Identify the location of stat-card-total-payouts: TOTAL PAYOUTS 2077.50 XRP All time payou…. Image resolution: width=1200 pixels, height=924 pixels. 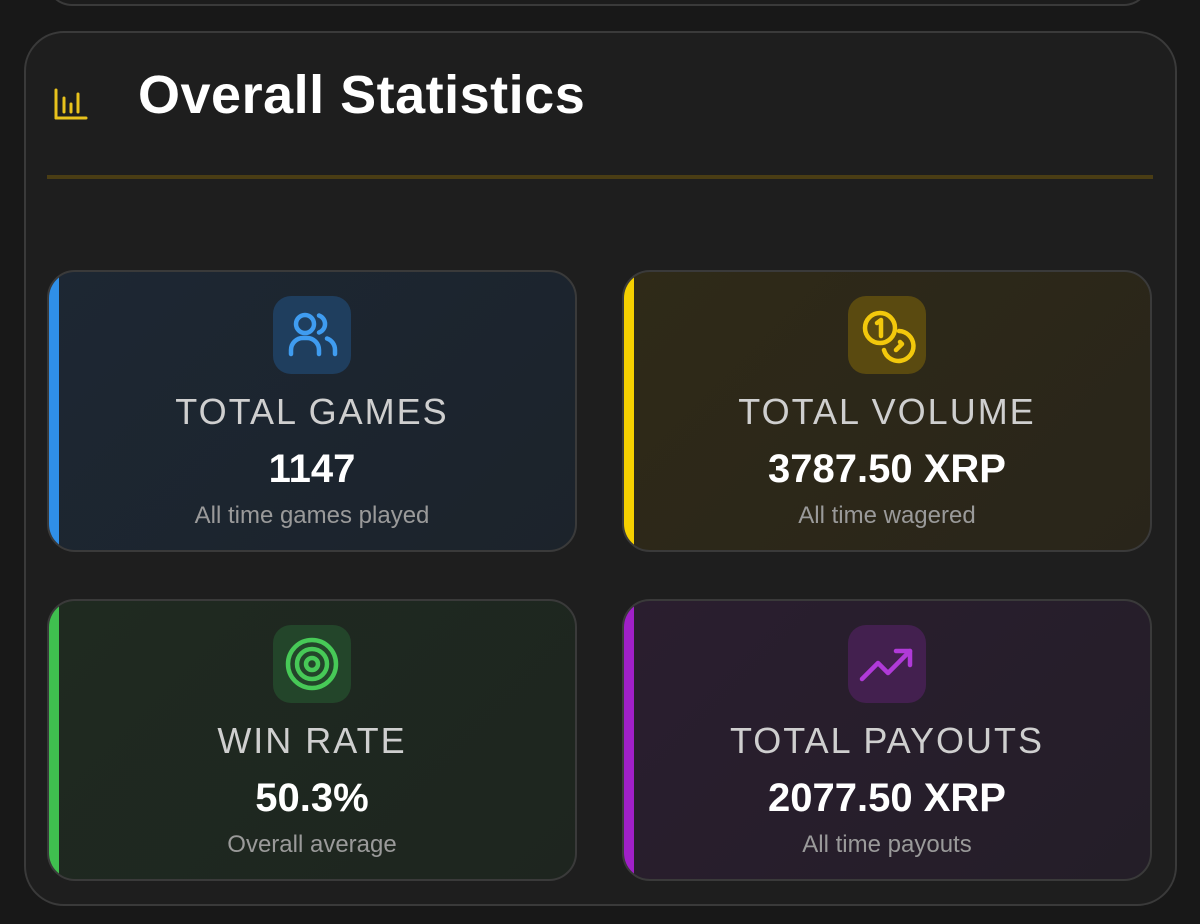
(887, 740).